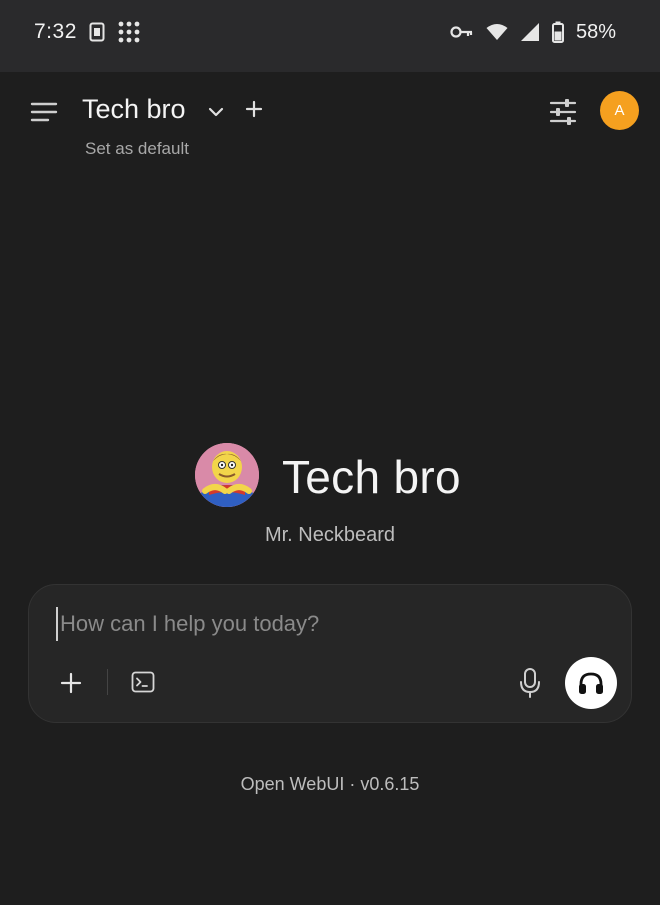  I want to click on top-bar: Tech bro Set as default A, so click(330, 121).